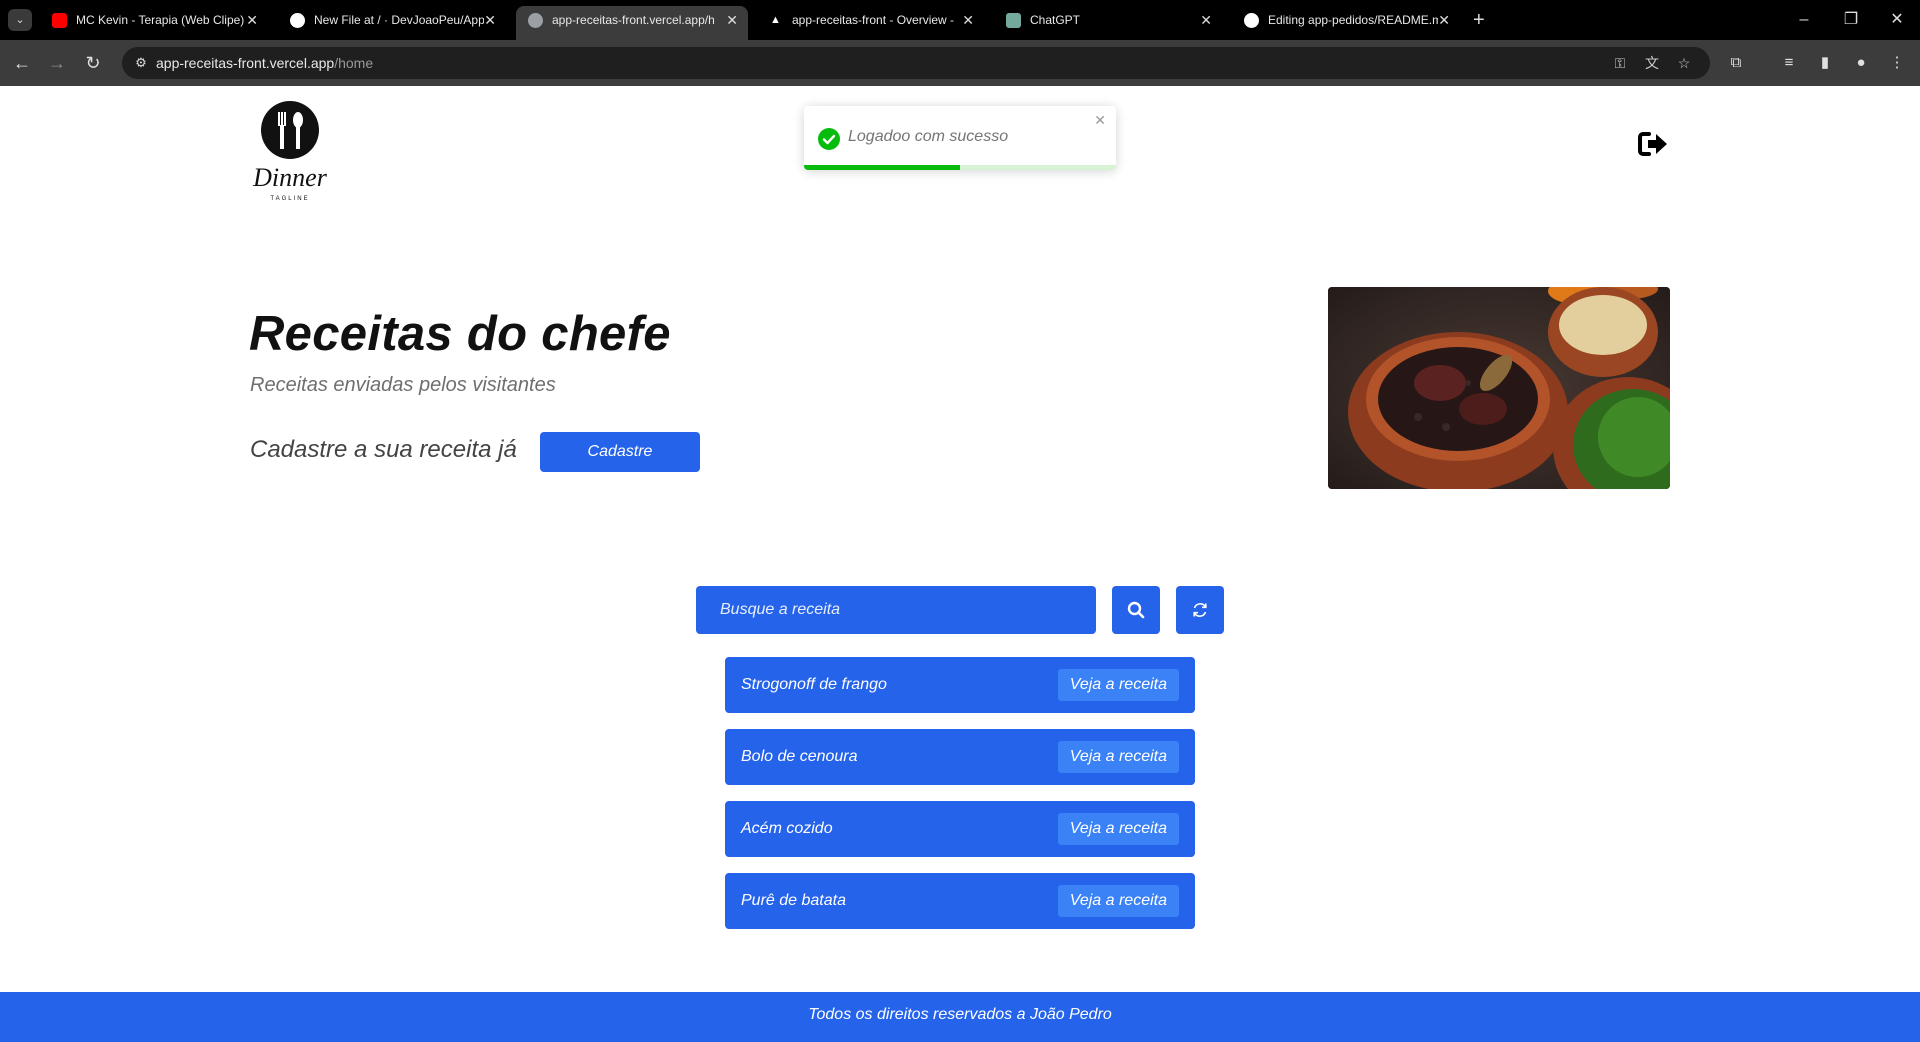 This screenshot has height=1042, width=1920. Describe the element at coordinates (633, 20) in the screenshot. I see `tab-title: app-receitas-front.vercel.app/h` at that location.